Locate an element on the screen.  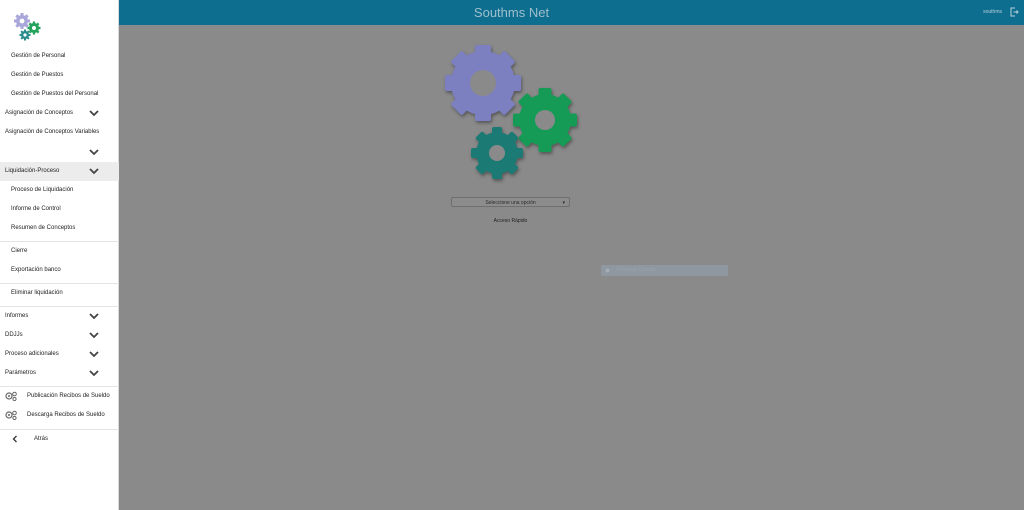
notification-toast: Procesar Cálculo is located at coordinates (664, 270).